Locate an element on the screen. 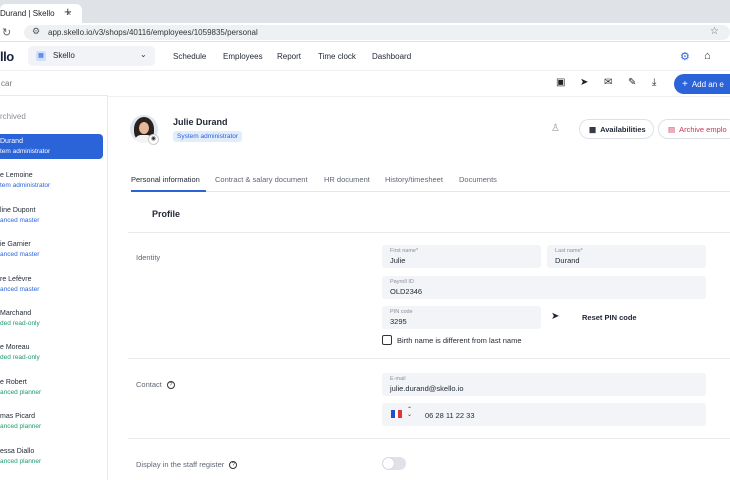  archive-icon: ▤ is located at coordinates (672, 129).